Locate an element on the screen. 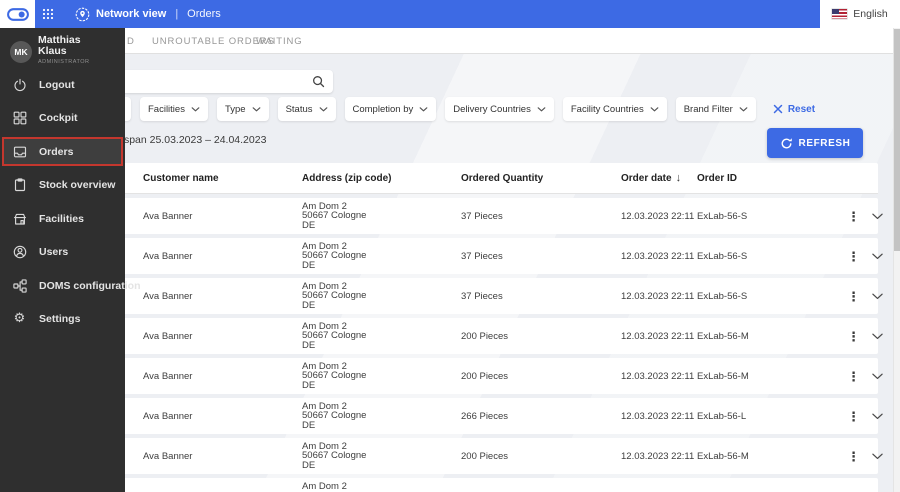  sidebar-item-stock-overview: Stock overview is located at coordinates (62, 184).